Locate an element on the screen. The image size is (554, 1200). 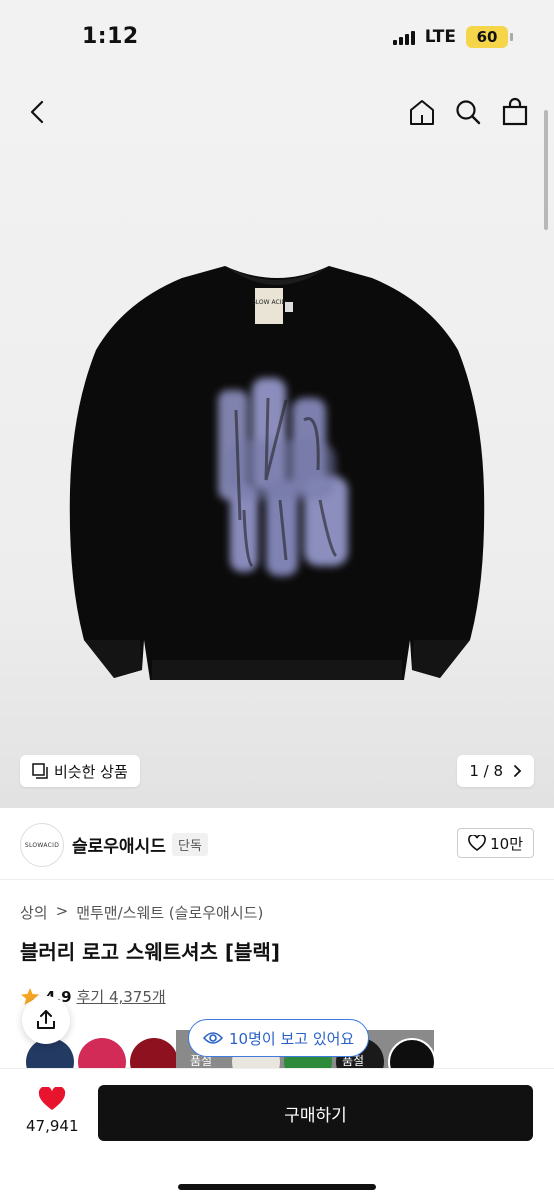
status-time: 1:12 is located at coordinates (110, 36).